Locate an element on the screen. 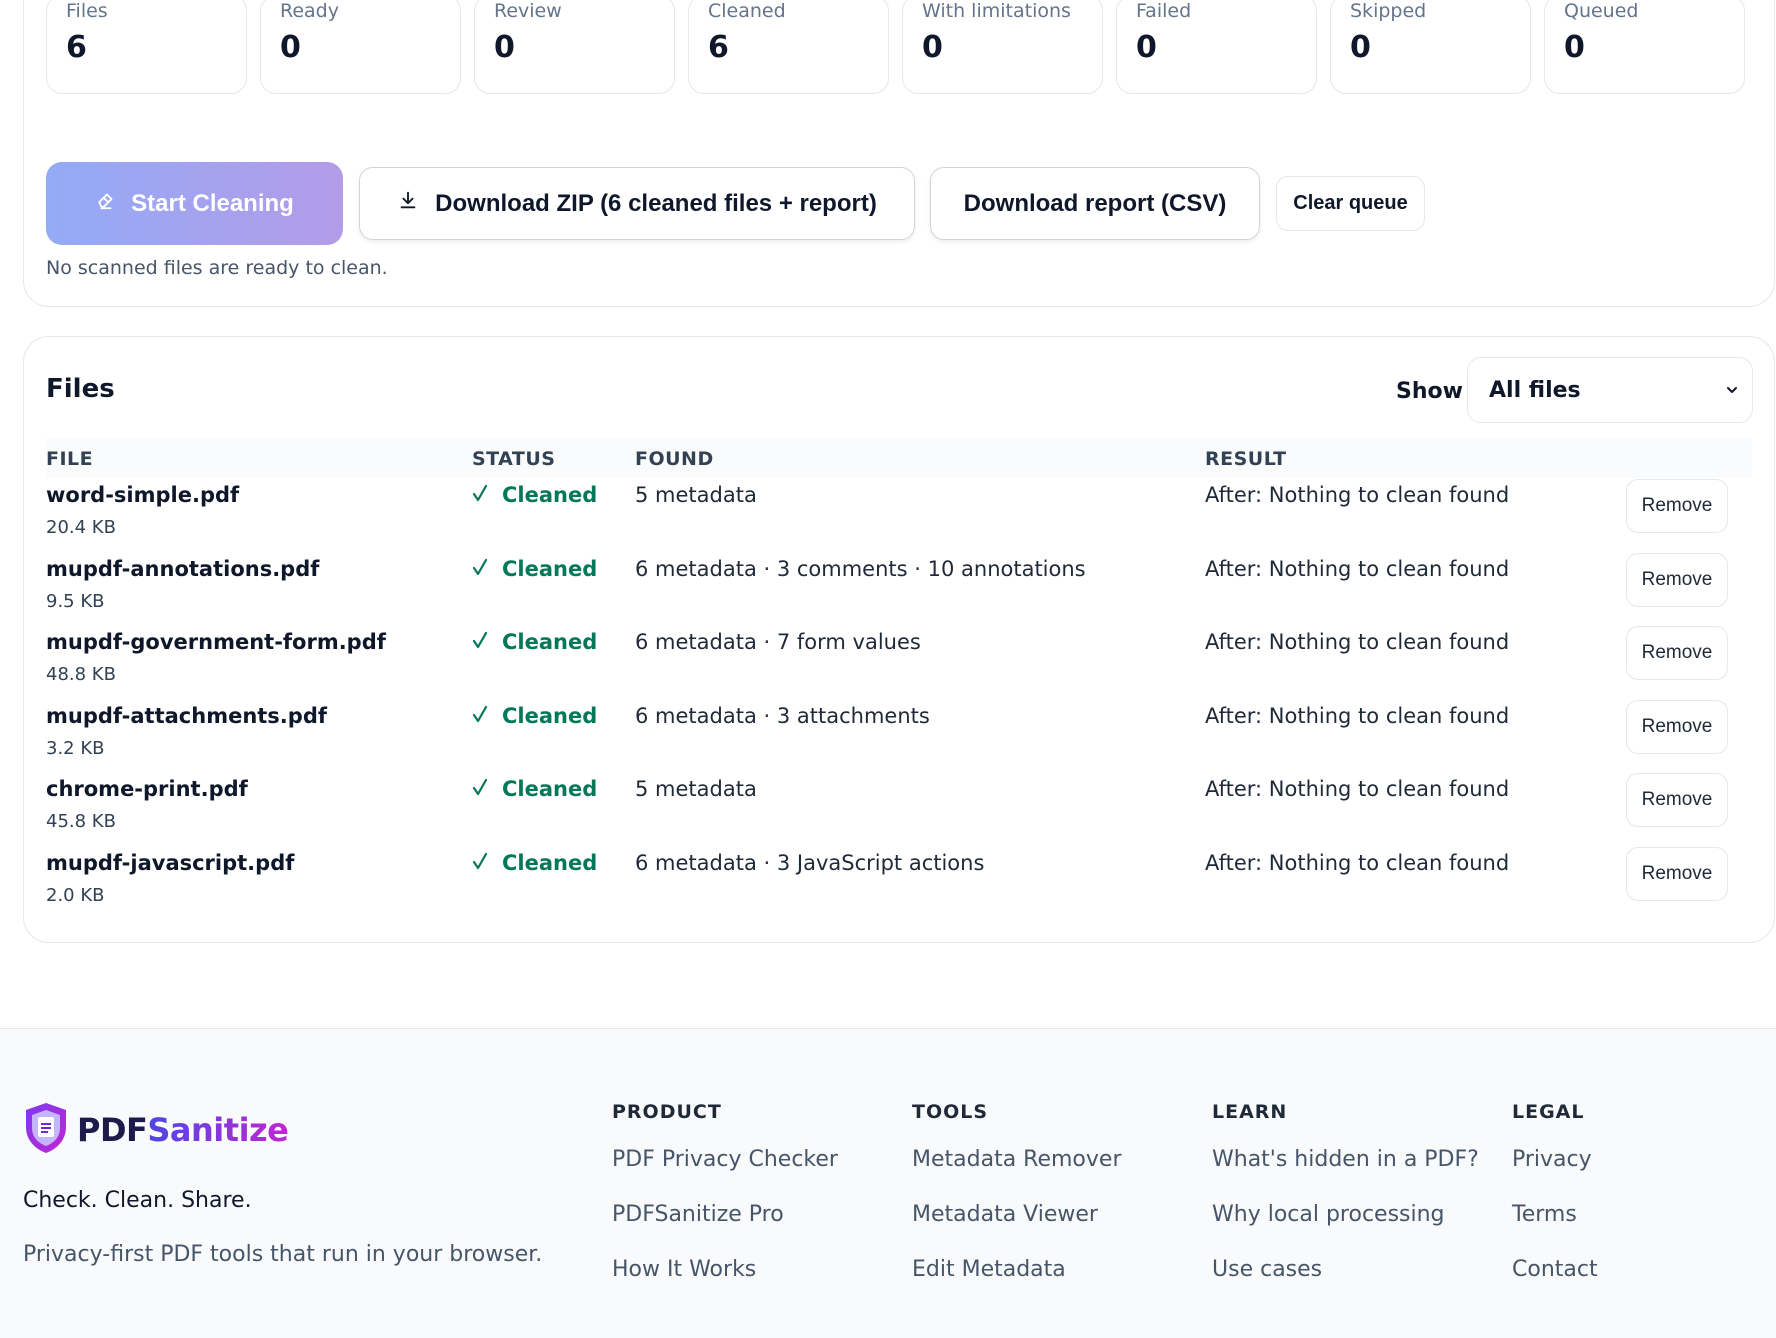  download-zip-button: Download ZIP (6 cleaned files + report) is located at coordinates (637, 203).